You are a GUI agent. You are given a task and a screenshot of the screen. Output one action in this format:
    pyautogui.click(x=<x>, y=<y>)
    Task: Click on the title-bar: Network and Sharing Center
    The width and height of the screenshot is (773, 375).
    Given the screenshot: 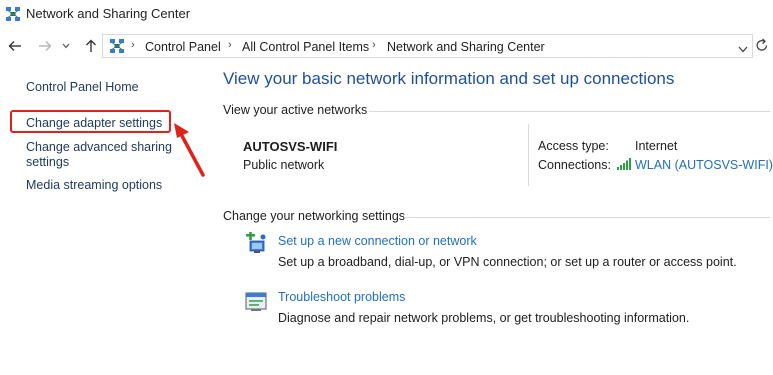 What is the action you would take?
    pyautogui.click(x=386, y=15)
    